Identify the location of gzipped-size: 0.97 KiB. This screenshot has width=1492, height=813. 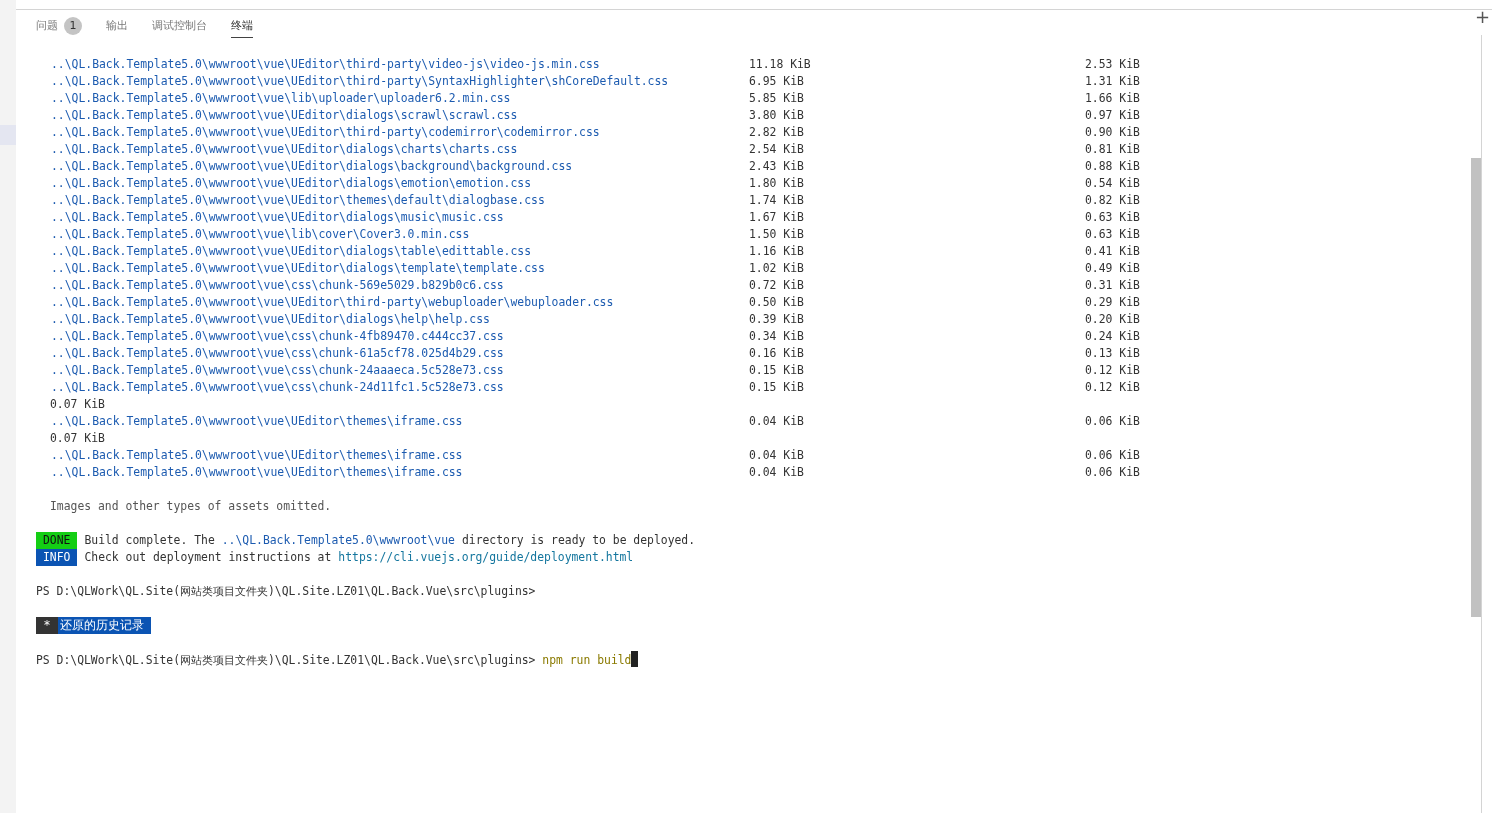
(1113, 115).